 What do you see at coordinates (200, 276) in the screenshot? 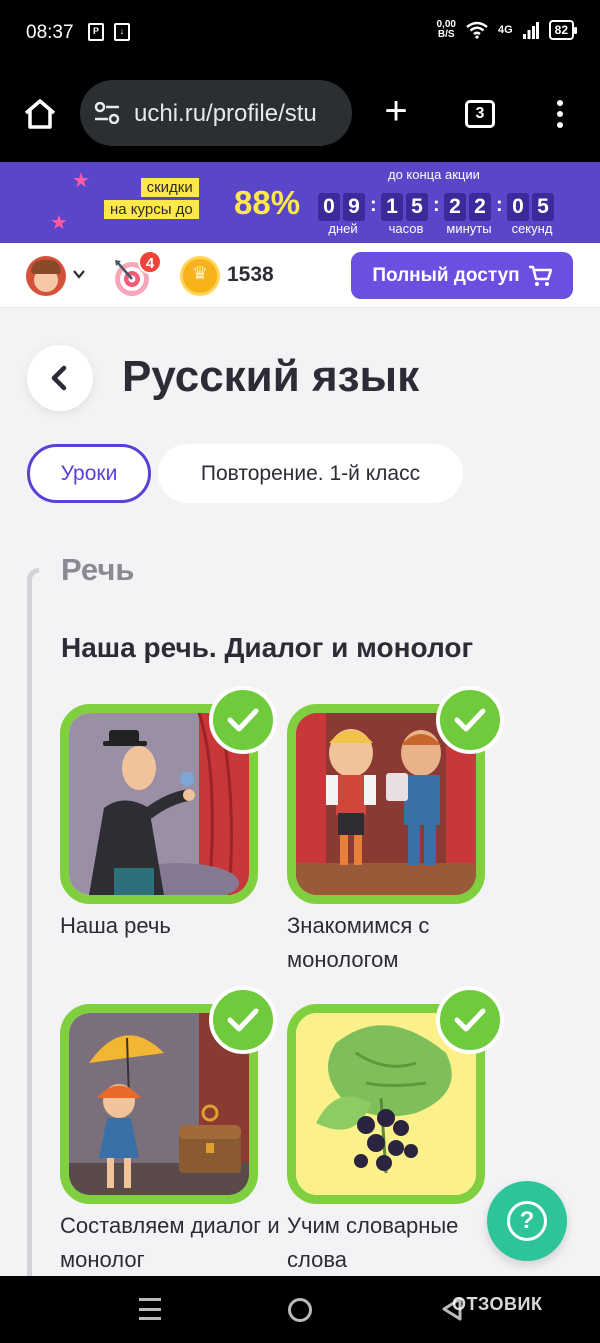
I see `coin-icon` at bounding box center [200, 276].